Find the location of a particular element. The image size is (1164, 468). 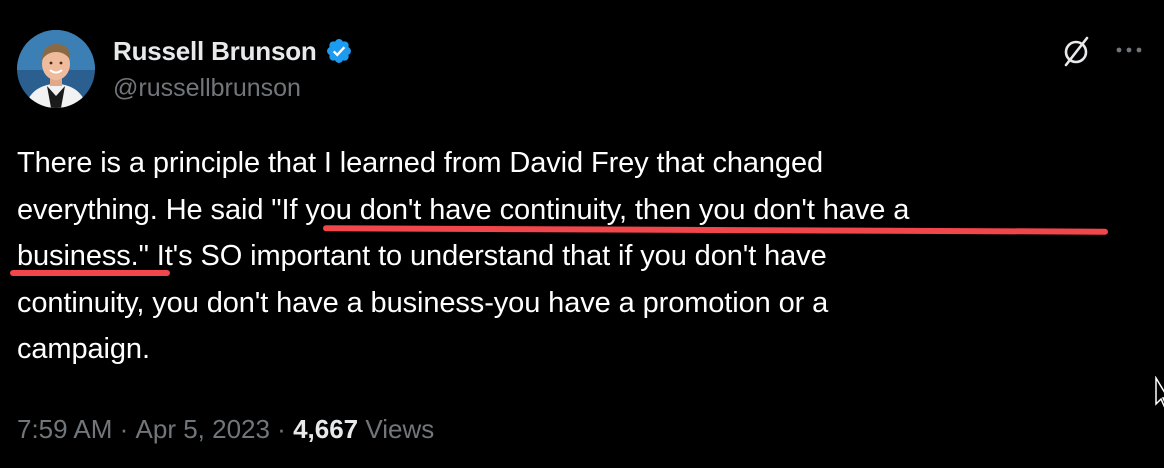

grok-slash-icon is located at coordinates (1076, 51).